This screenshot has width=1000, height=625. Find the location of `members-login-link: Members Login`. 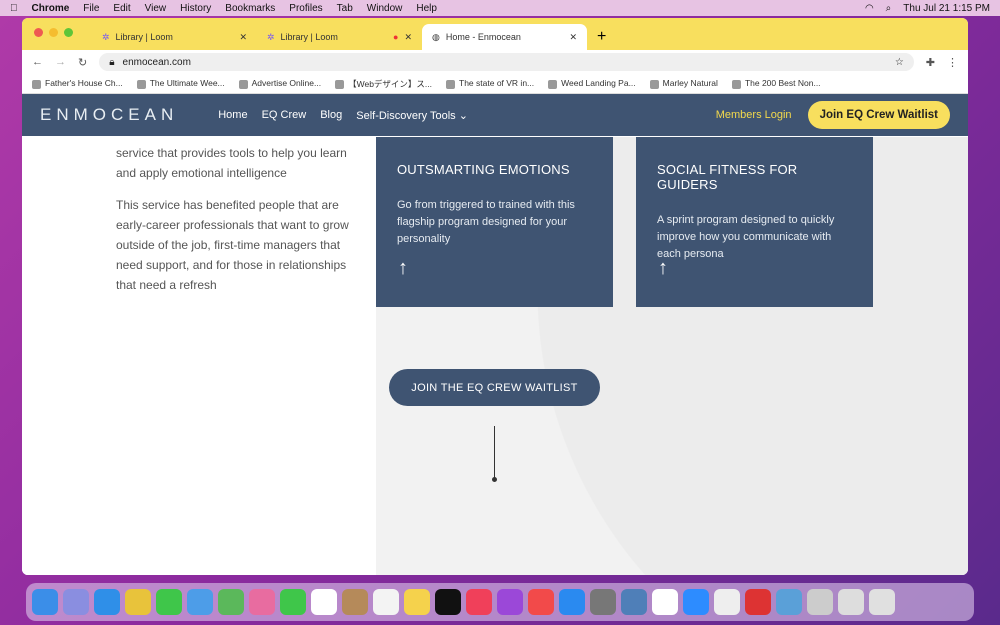

members-login-link: Members Login is located at coordinates (754, 115).